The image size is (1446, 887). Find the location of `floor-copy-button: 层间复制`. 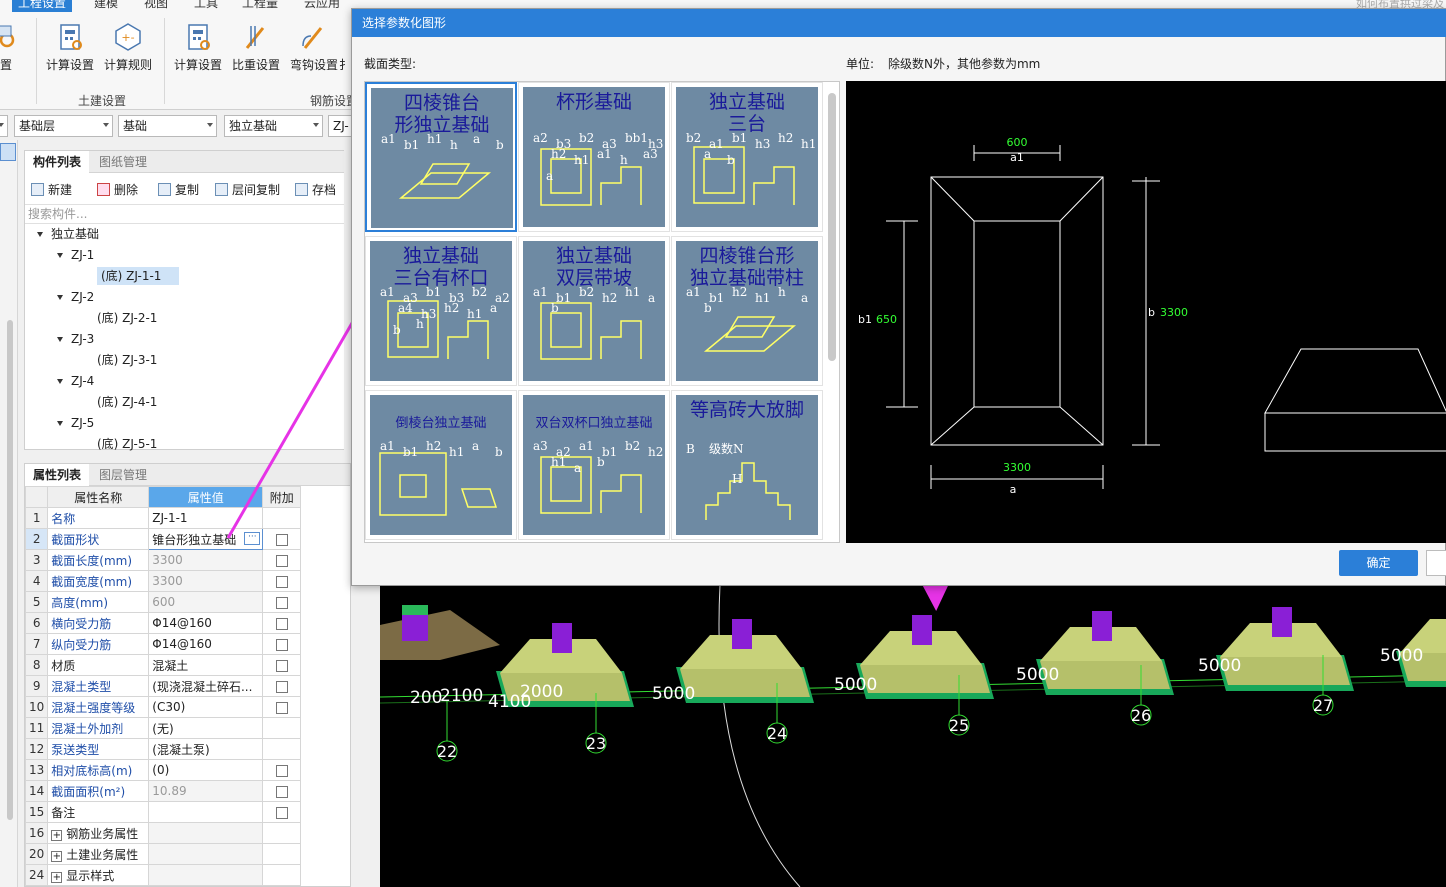

floor-copy-button: 层间复制 is located at coordinates (247, 189).